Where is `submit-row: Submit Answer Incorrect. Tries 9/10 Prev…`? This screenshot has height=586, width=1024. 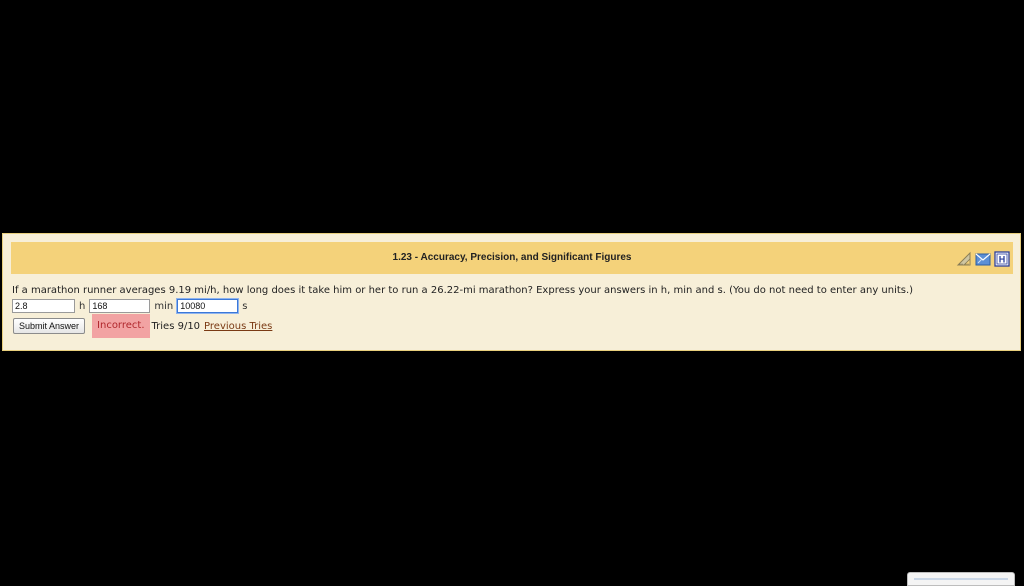
submit-row: Submit Answer Incorrect. Tries 9/10 Prev… is located at coordinates (142, 326).